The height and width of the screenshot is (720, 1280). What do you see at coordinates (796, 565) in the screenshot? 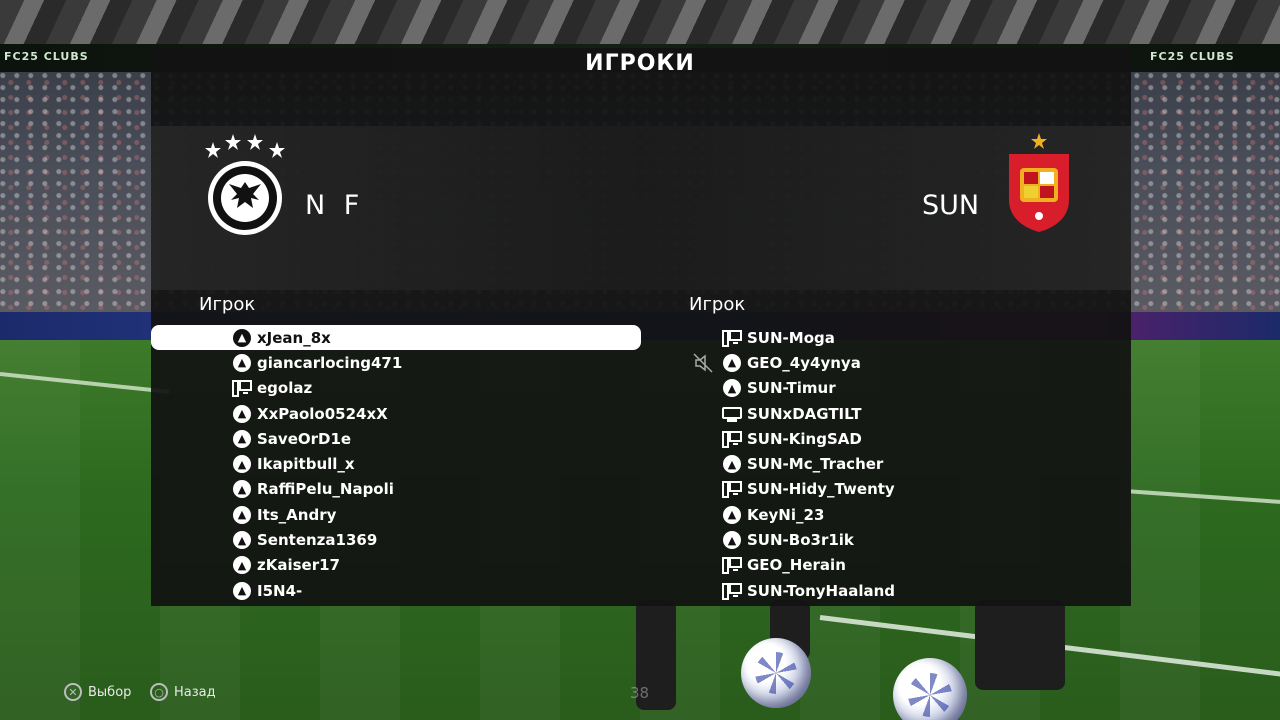
I see `player-name: GEO_Herain` at bounding box center [796, 565].